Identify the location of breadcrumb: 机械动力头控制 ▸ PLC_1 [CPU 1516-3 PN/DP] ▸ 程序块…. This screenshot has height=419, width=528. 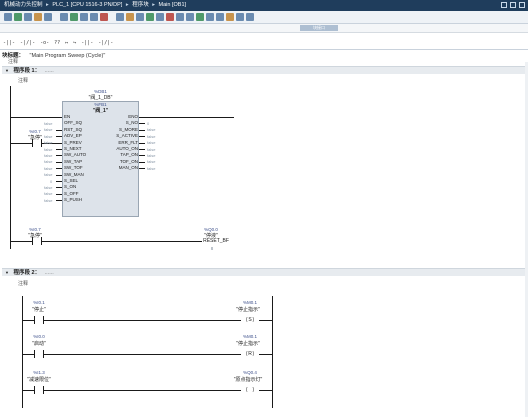
(264, 5).